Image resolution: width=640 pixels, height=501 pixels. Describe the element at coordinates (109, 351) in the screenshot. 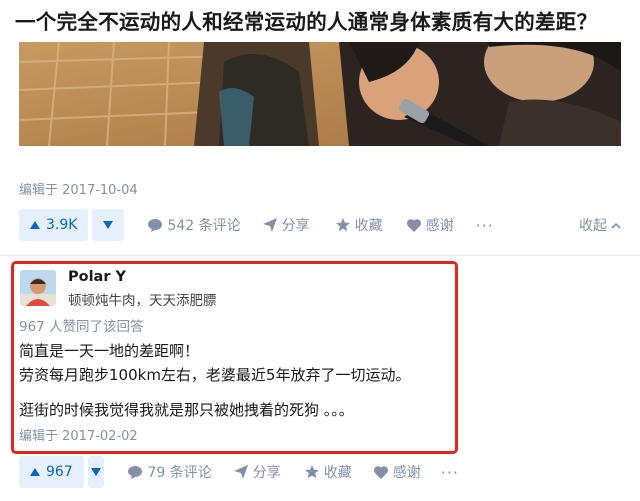

I see `answer-content-line: 简直是一天一地的差距啊！` at that location.